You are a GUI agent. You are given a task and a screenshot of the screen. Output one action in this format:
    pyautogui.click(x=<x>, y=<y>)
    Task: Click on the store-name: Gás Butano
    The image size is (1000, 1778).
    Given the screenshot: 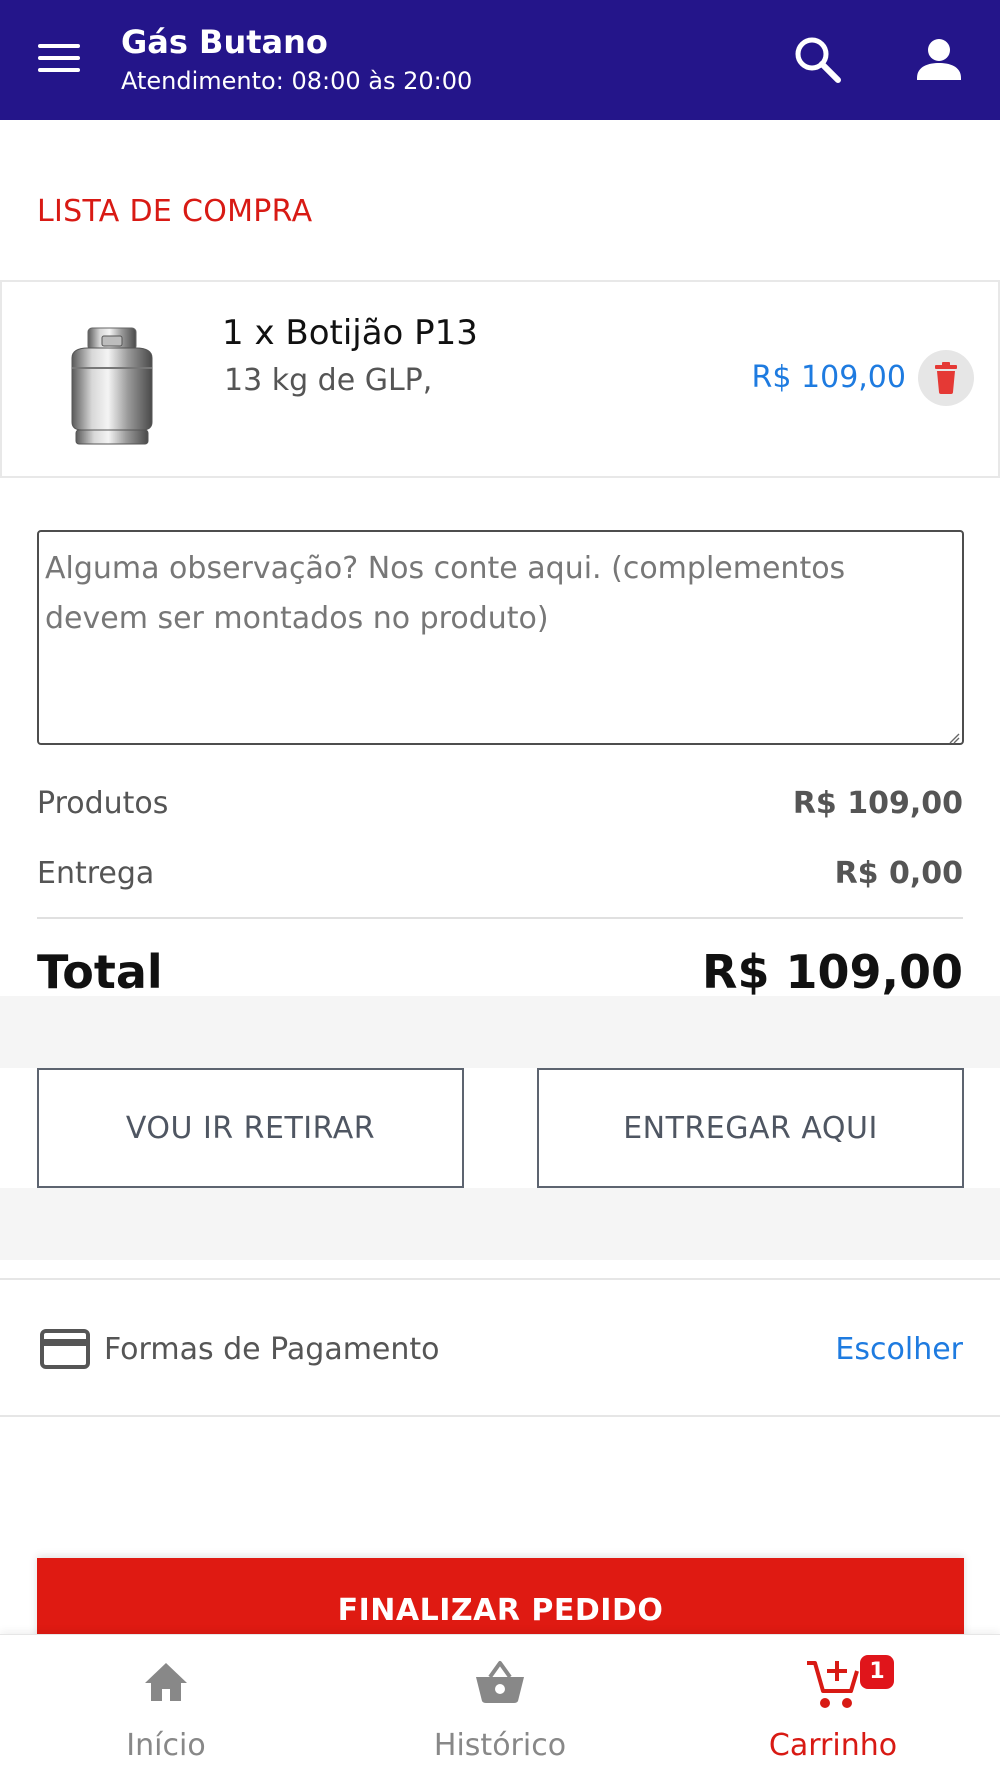 What is the action you would take?
    pyautogui.click(x=224, y=42)
    